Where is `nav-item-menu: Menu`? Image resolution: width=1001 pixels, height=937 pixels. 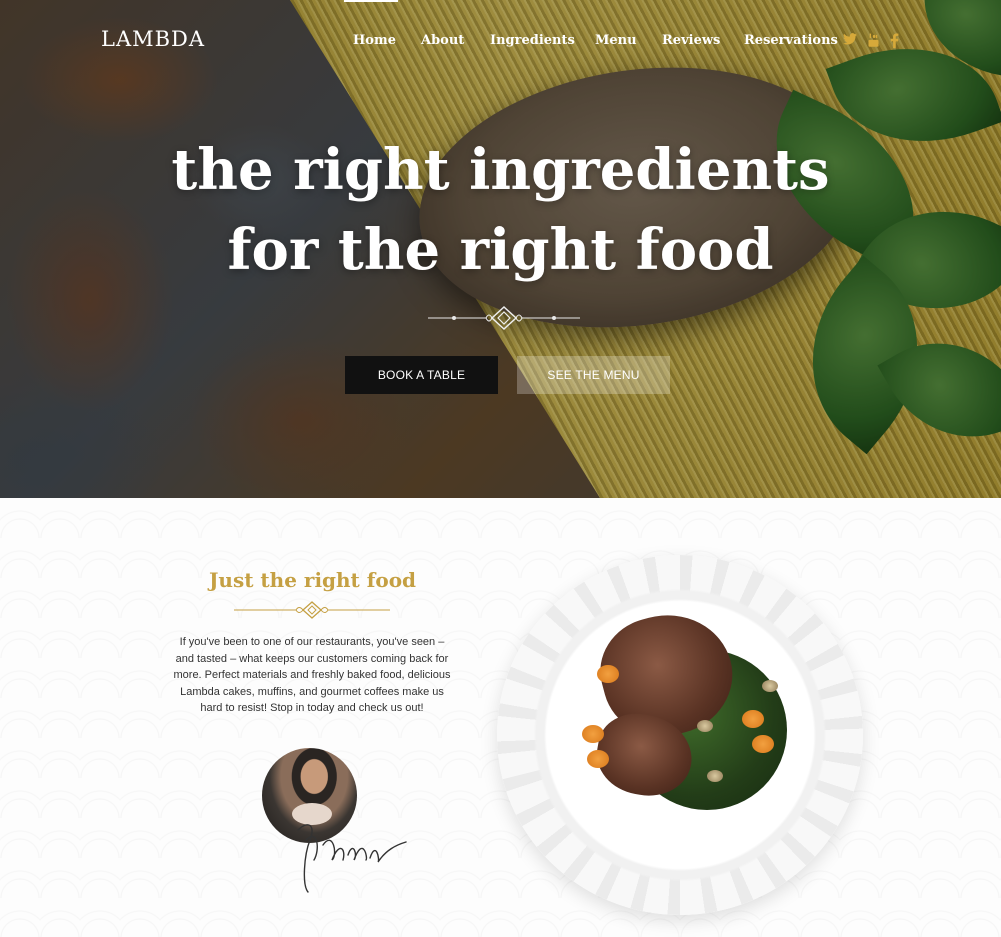
nav-item-menu: Menu is located at coordinates (616, 40).